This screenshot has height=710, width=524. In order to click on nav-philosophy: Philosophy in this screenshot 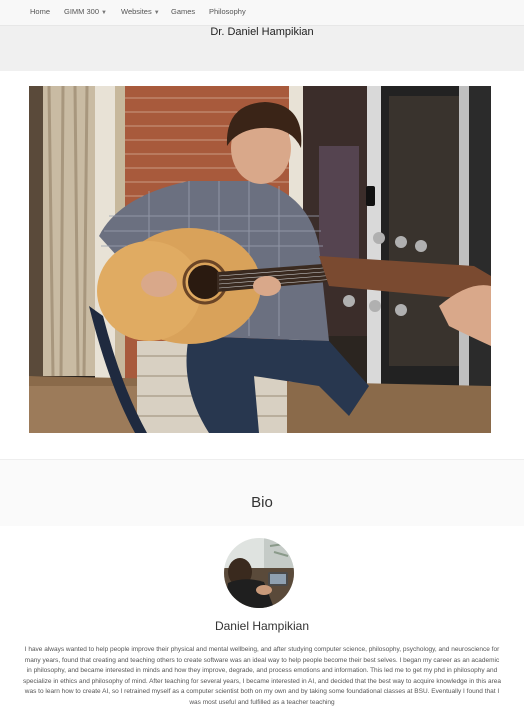, I will do `click(227, 11)`.